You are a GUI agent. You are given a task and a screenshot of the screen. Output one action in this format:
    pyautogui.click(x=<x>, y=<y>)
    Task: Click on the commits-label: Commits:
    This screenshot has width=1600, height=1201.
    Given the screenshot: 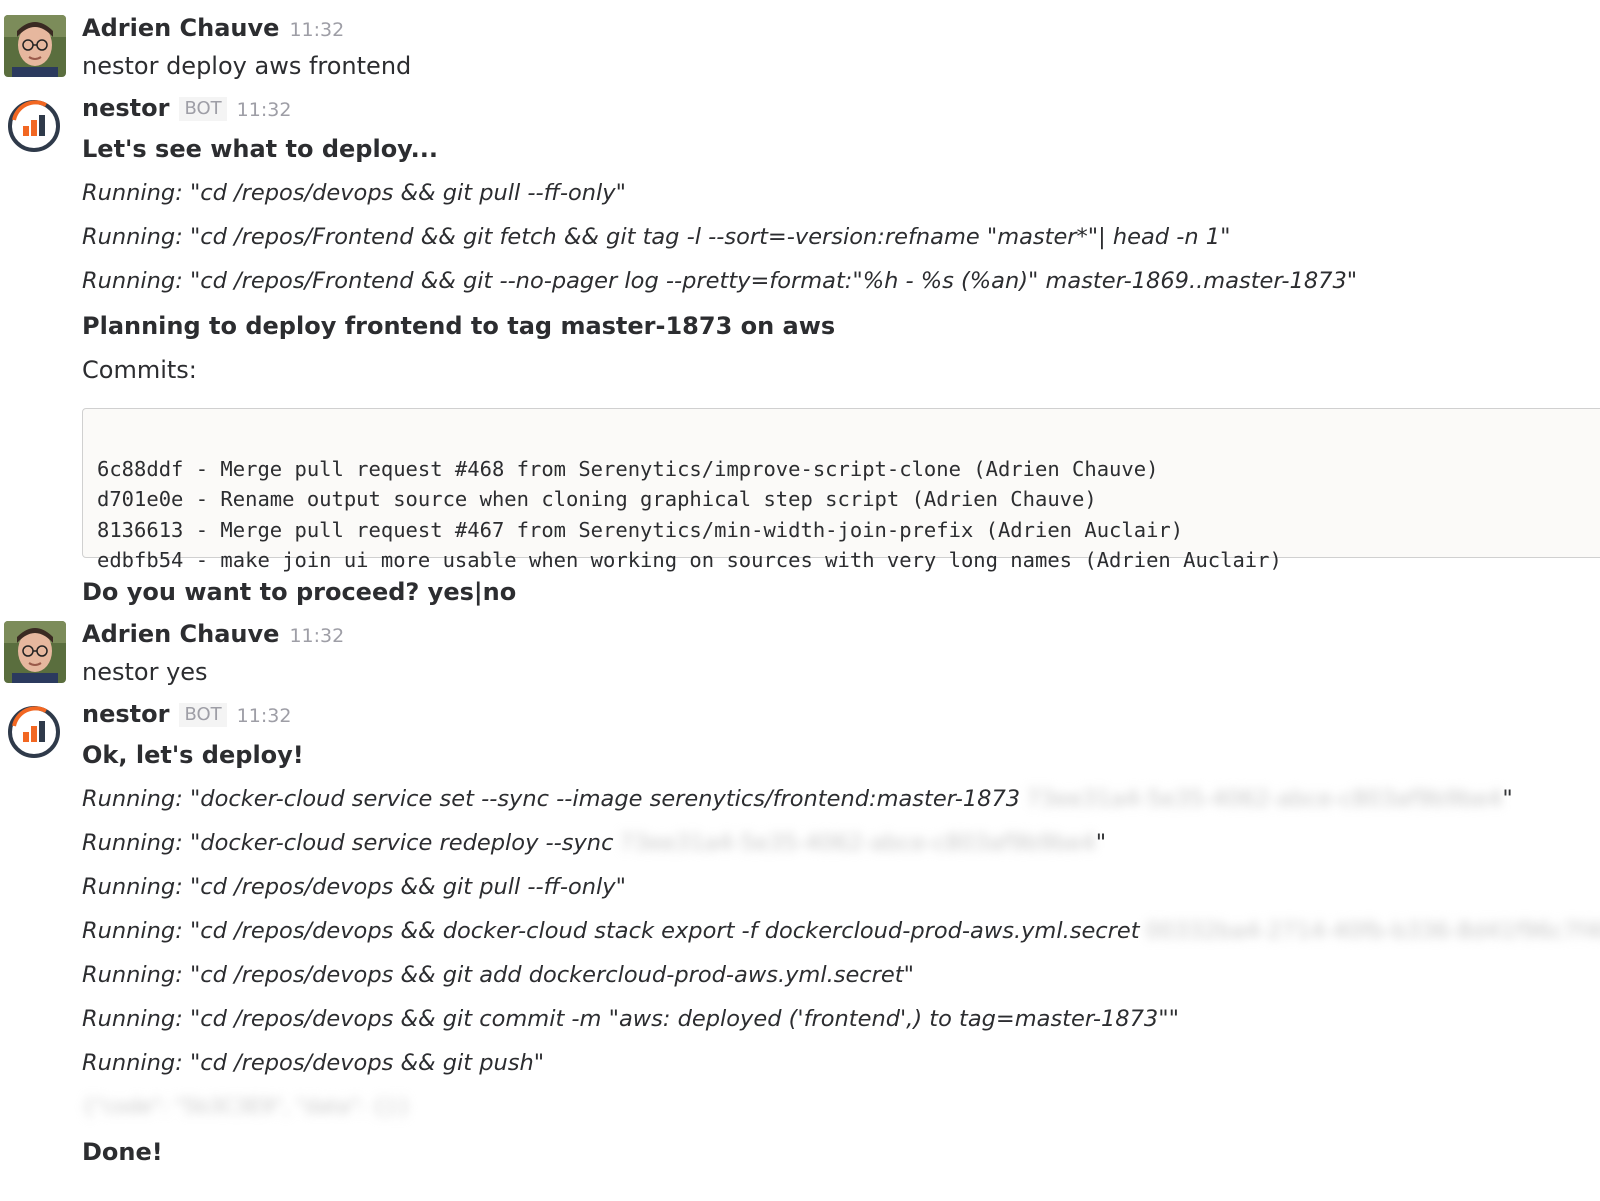 What is the action you would take?
    pyautogui.click(x=139, y=370)
    